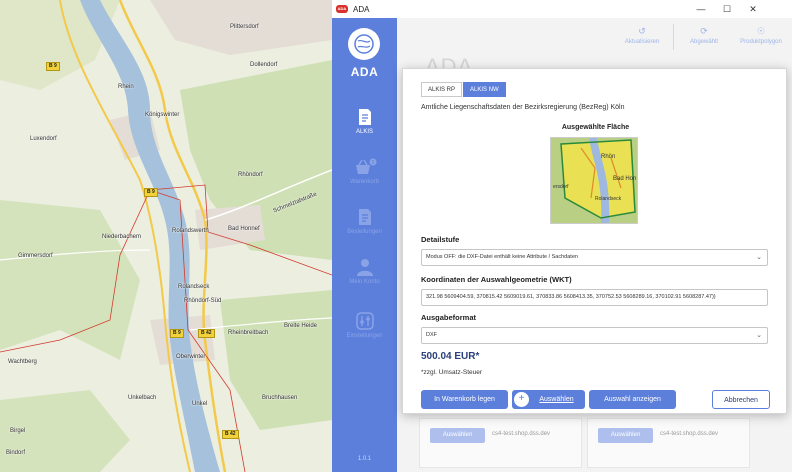 This screenshot has height=472, width=792. I want to click on select-button: + Auswählen, so click(548, 399).